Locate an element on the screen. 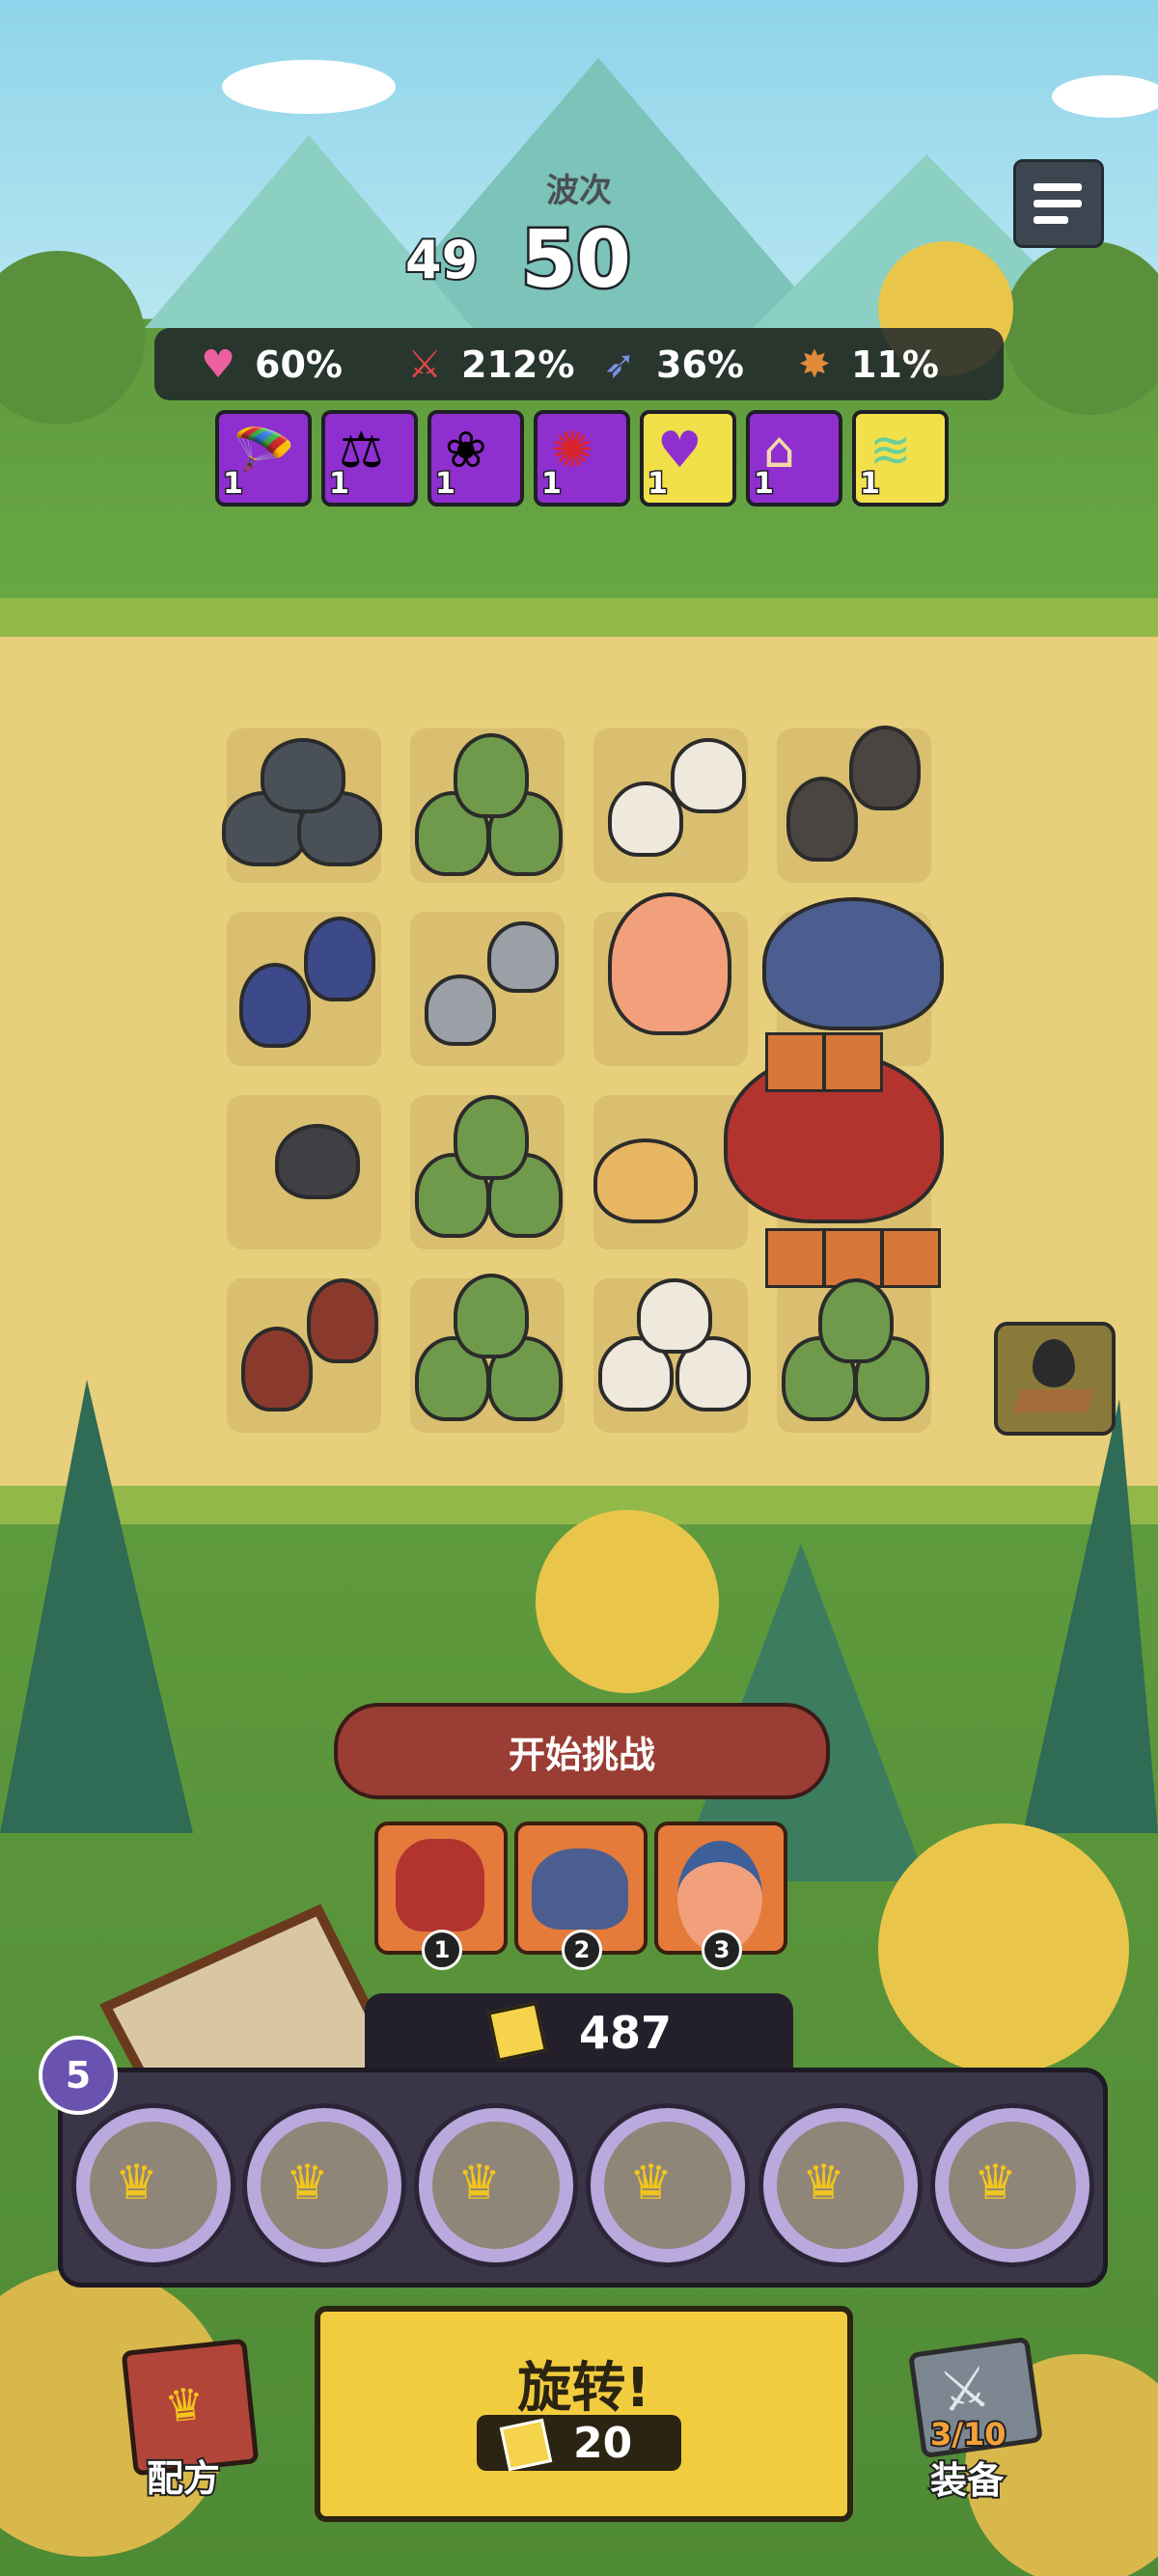  player-level-badge: 5 is located at coordinates (78, 2075).